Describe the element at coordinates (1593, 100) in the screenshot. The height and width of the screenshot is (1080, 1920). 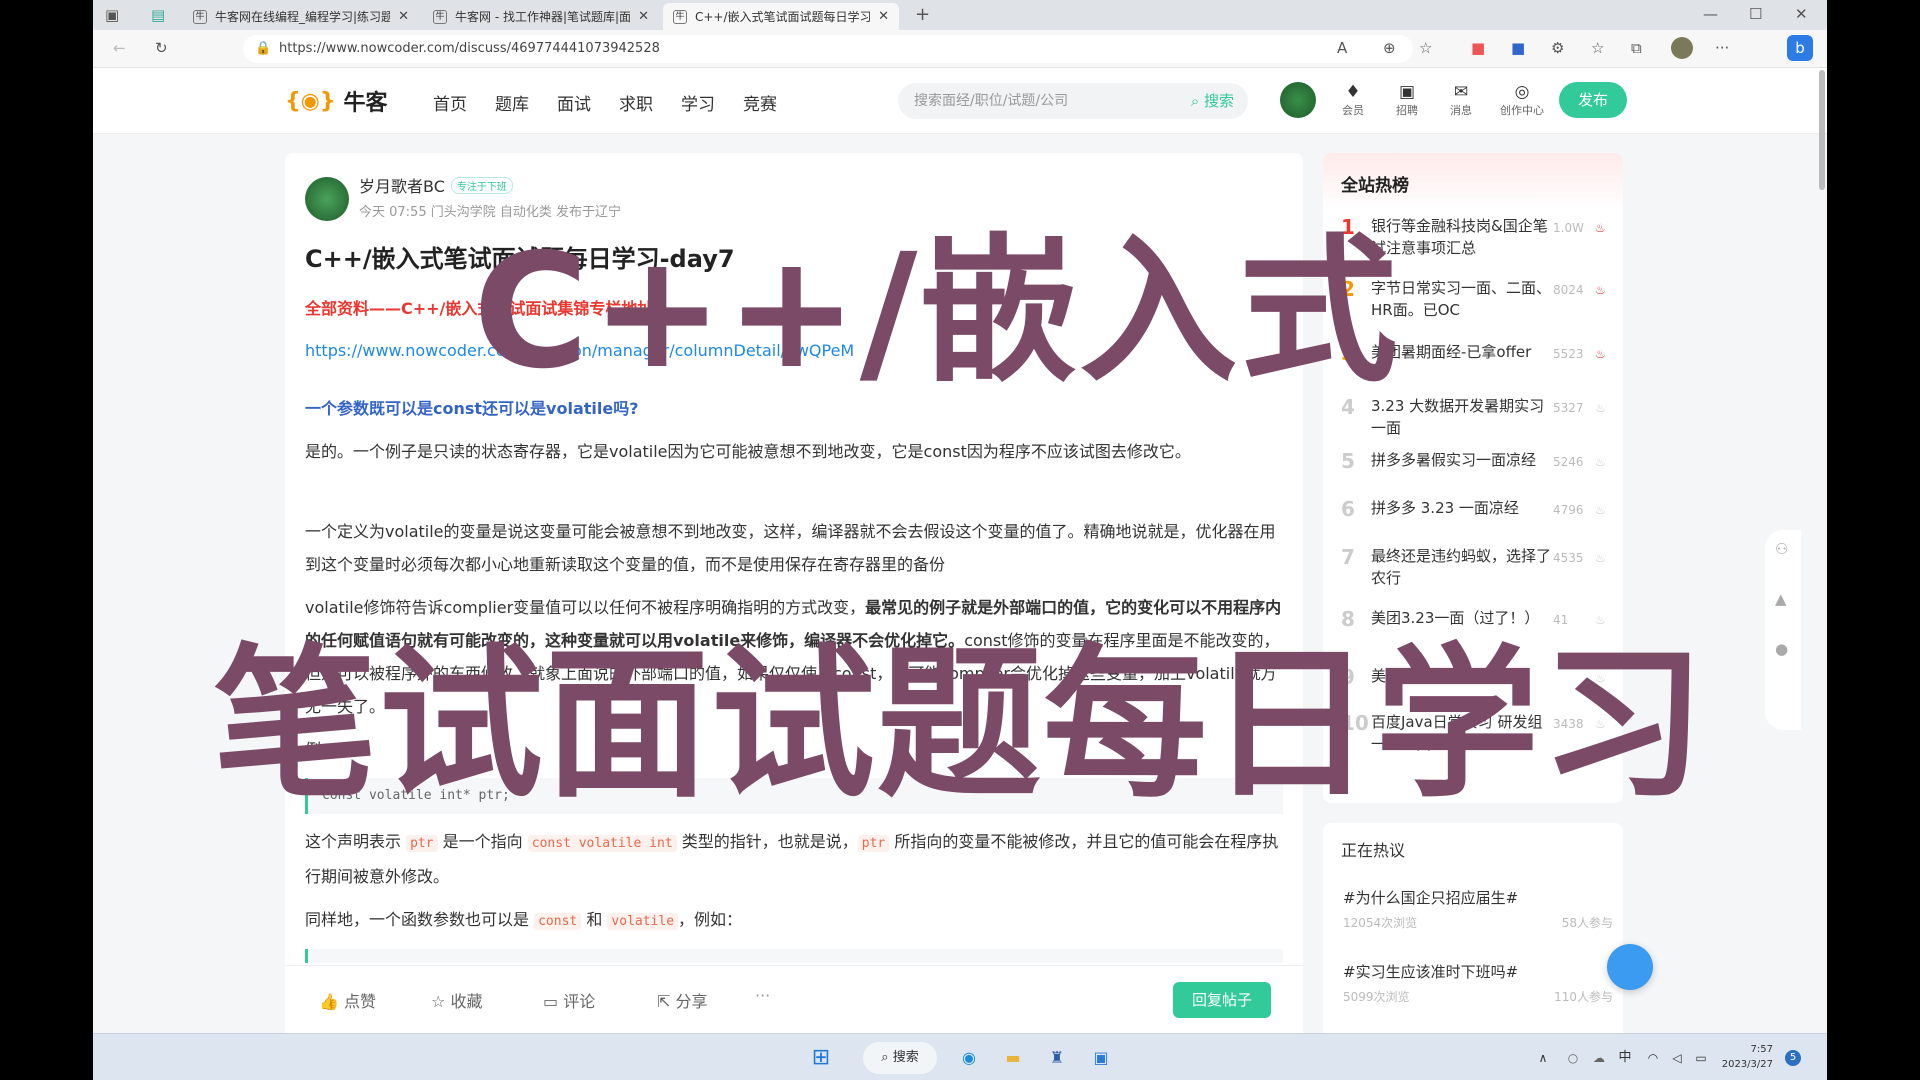
I see `publish-button: 发布` at that location.